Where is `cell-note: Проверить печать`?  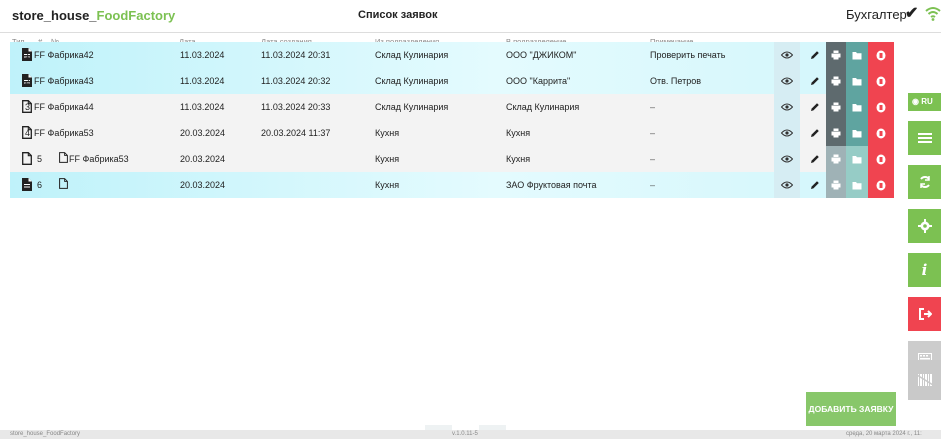
cell-note: Проверить печать is located at coordinates (688, 55).